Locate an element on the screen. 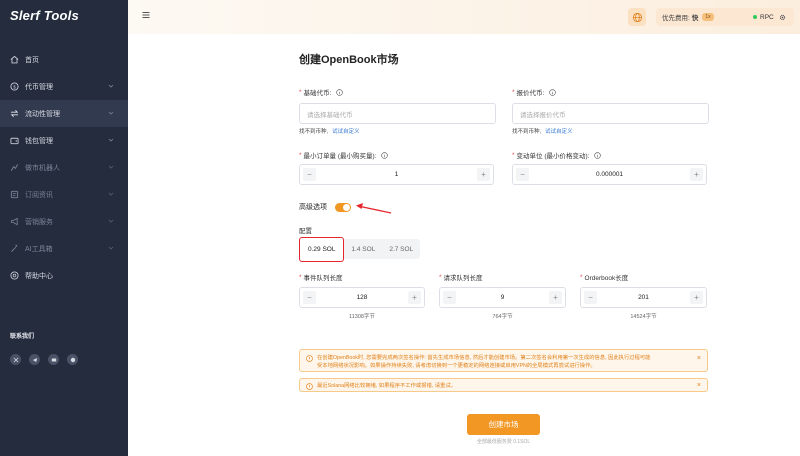 The image size is (800, 456). top-header: 优先费用: 快 1x RPC is located at coordinates (464, 17).